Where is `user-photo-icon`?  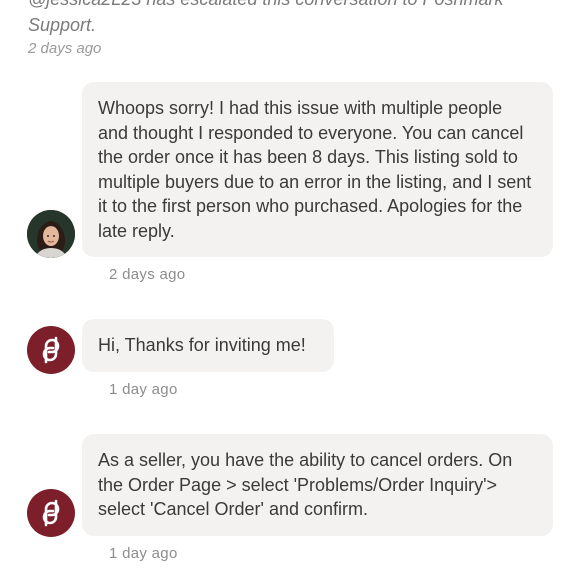
user-photo-icon is located at coordinates (51, 234).